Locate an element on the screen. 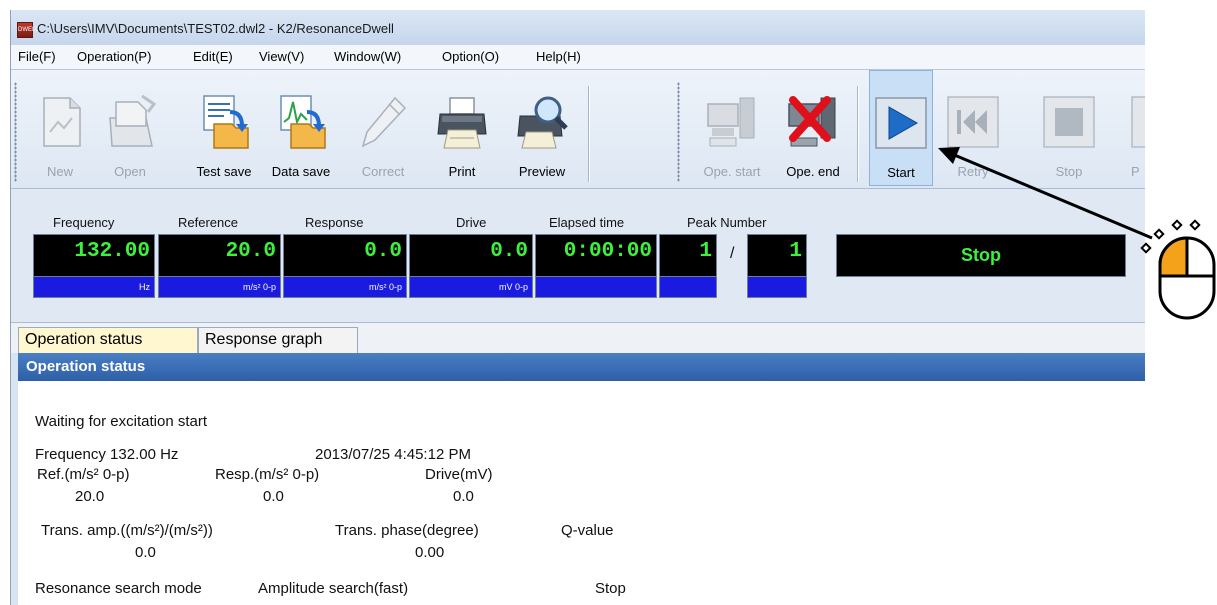 The image size is (1217, 605). click-arrow is located at coordinates (1045, 193).